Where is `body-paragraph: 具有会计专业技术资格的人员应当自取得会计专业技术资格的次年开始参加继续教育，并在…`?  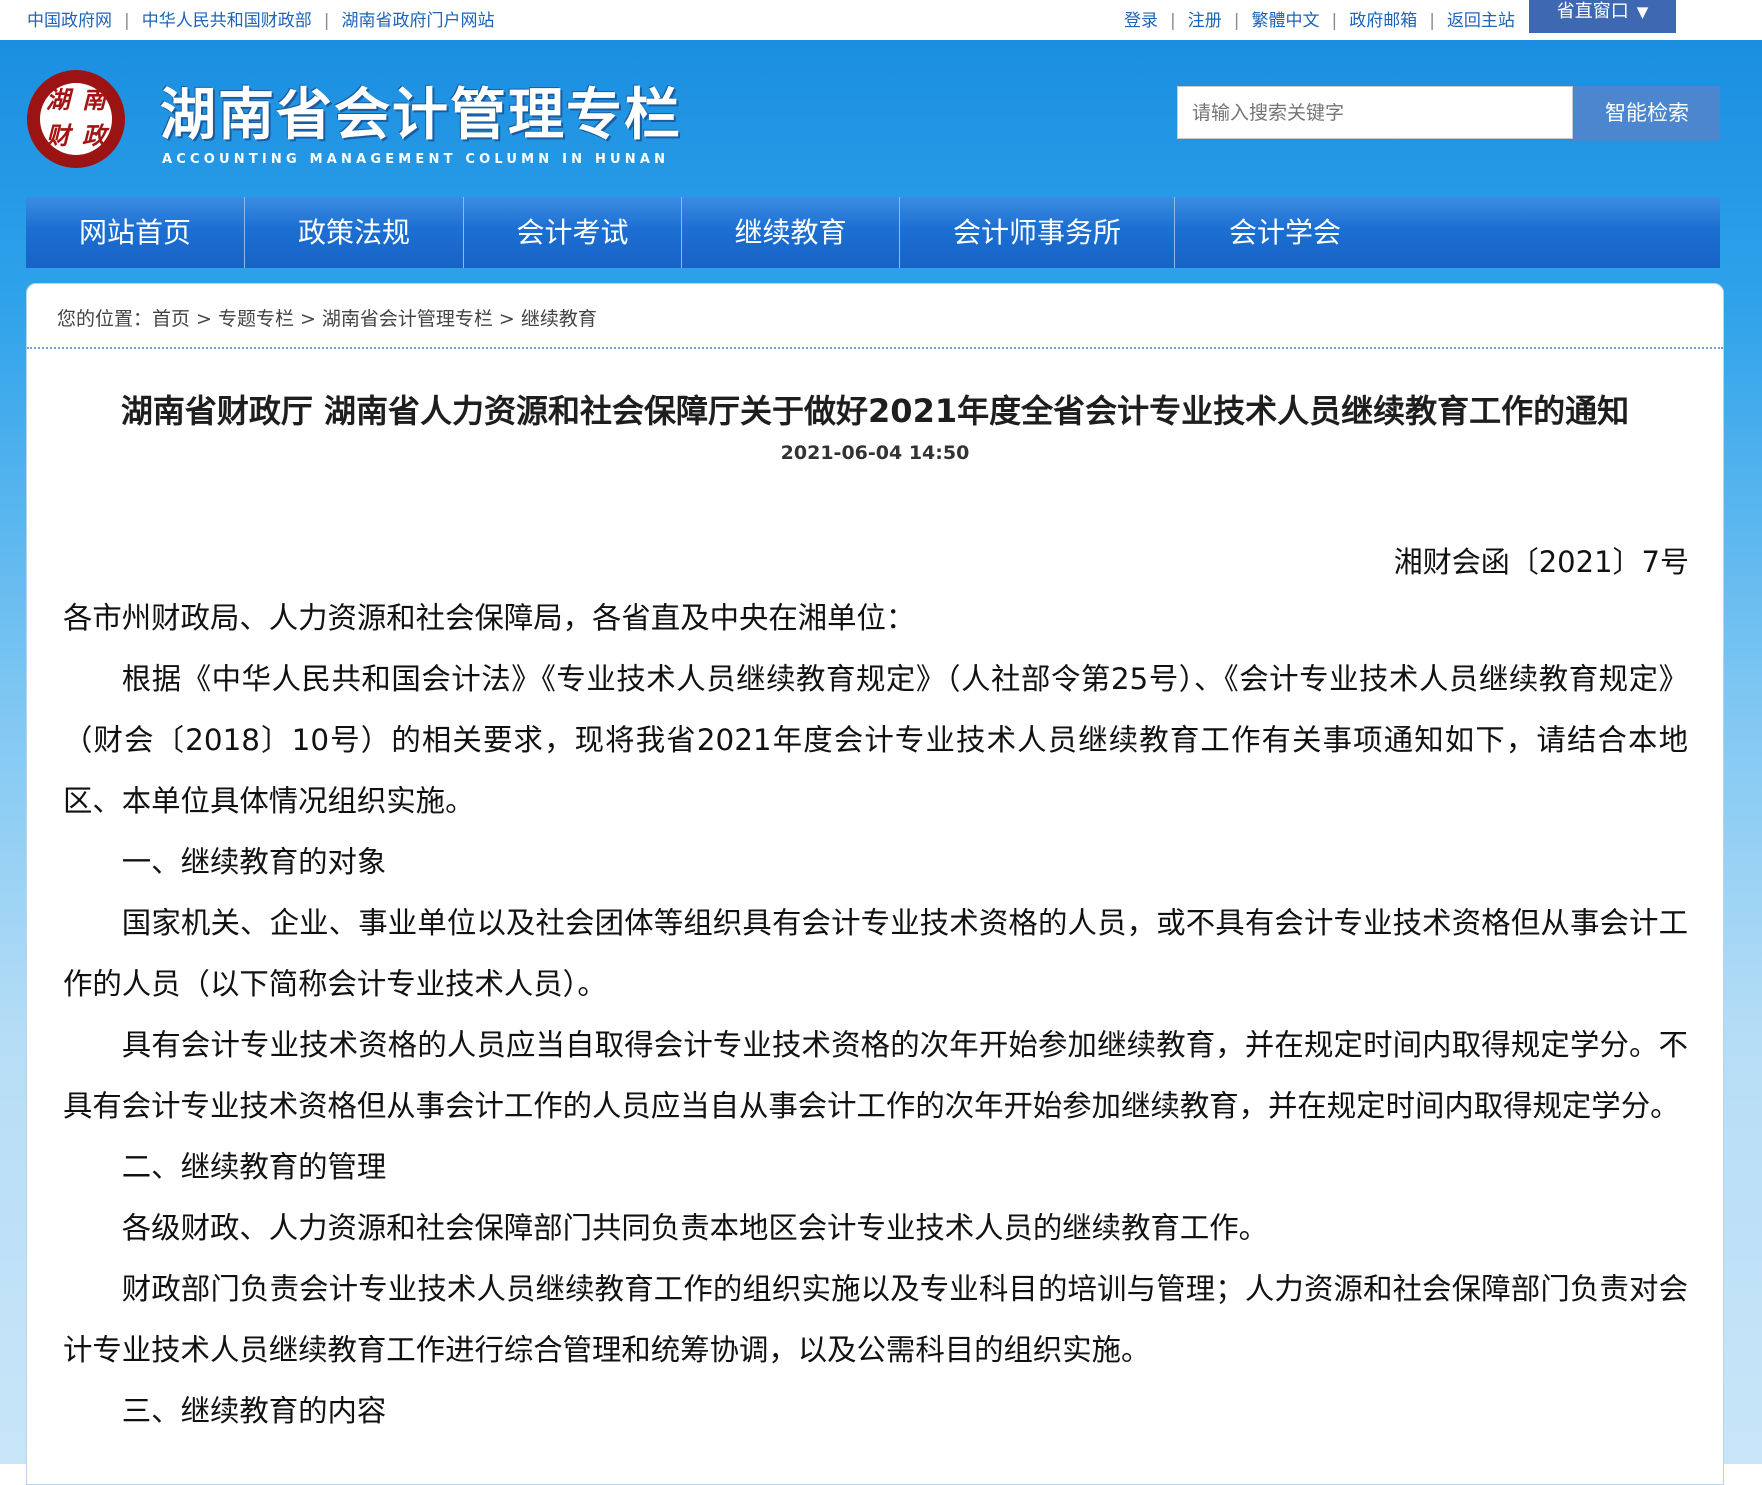
body-paragraph: 具有会计专业技术资格的人员应当自取得会计专业技术资格的次年开始参加继续教育，并在… is located at coordinates (875, 1075).